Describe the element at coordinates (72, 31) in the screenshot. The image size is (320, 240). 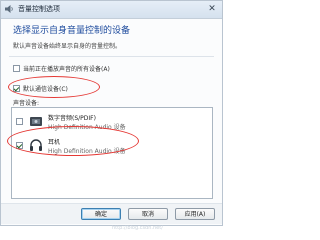
I see `dialog-heading: 选择显示自身音量控制的设备` at that location.